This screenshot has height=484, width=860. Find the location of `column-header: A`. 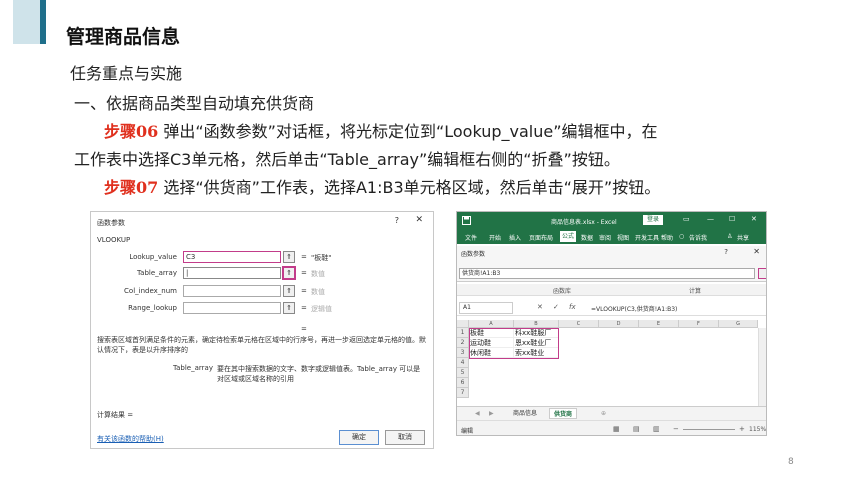

column-header: A is located at coordinates (491, 324).